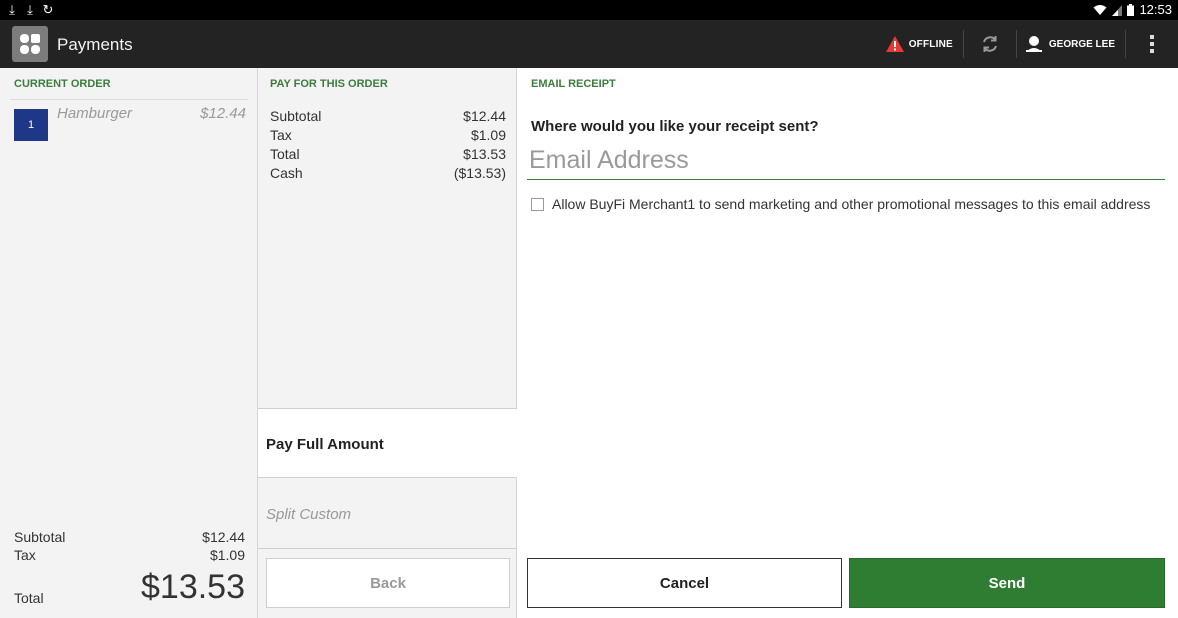 The height and width of the screenshot is (618, 1178). I want to click on offline-indicator: OFFLINE, so click(924, 44).